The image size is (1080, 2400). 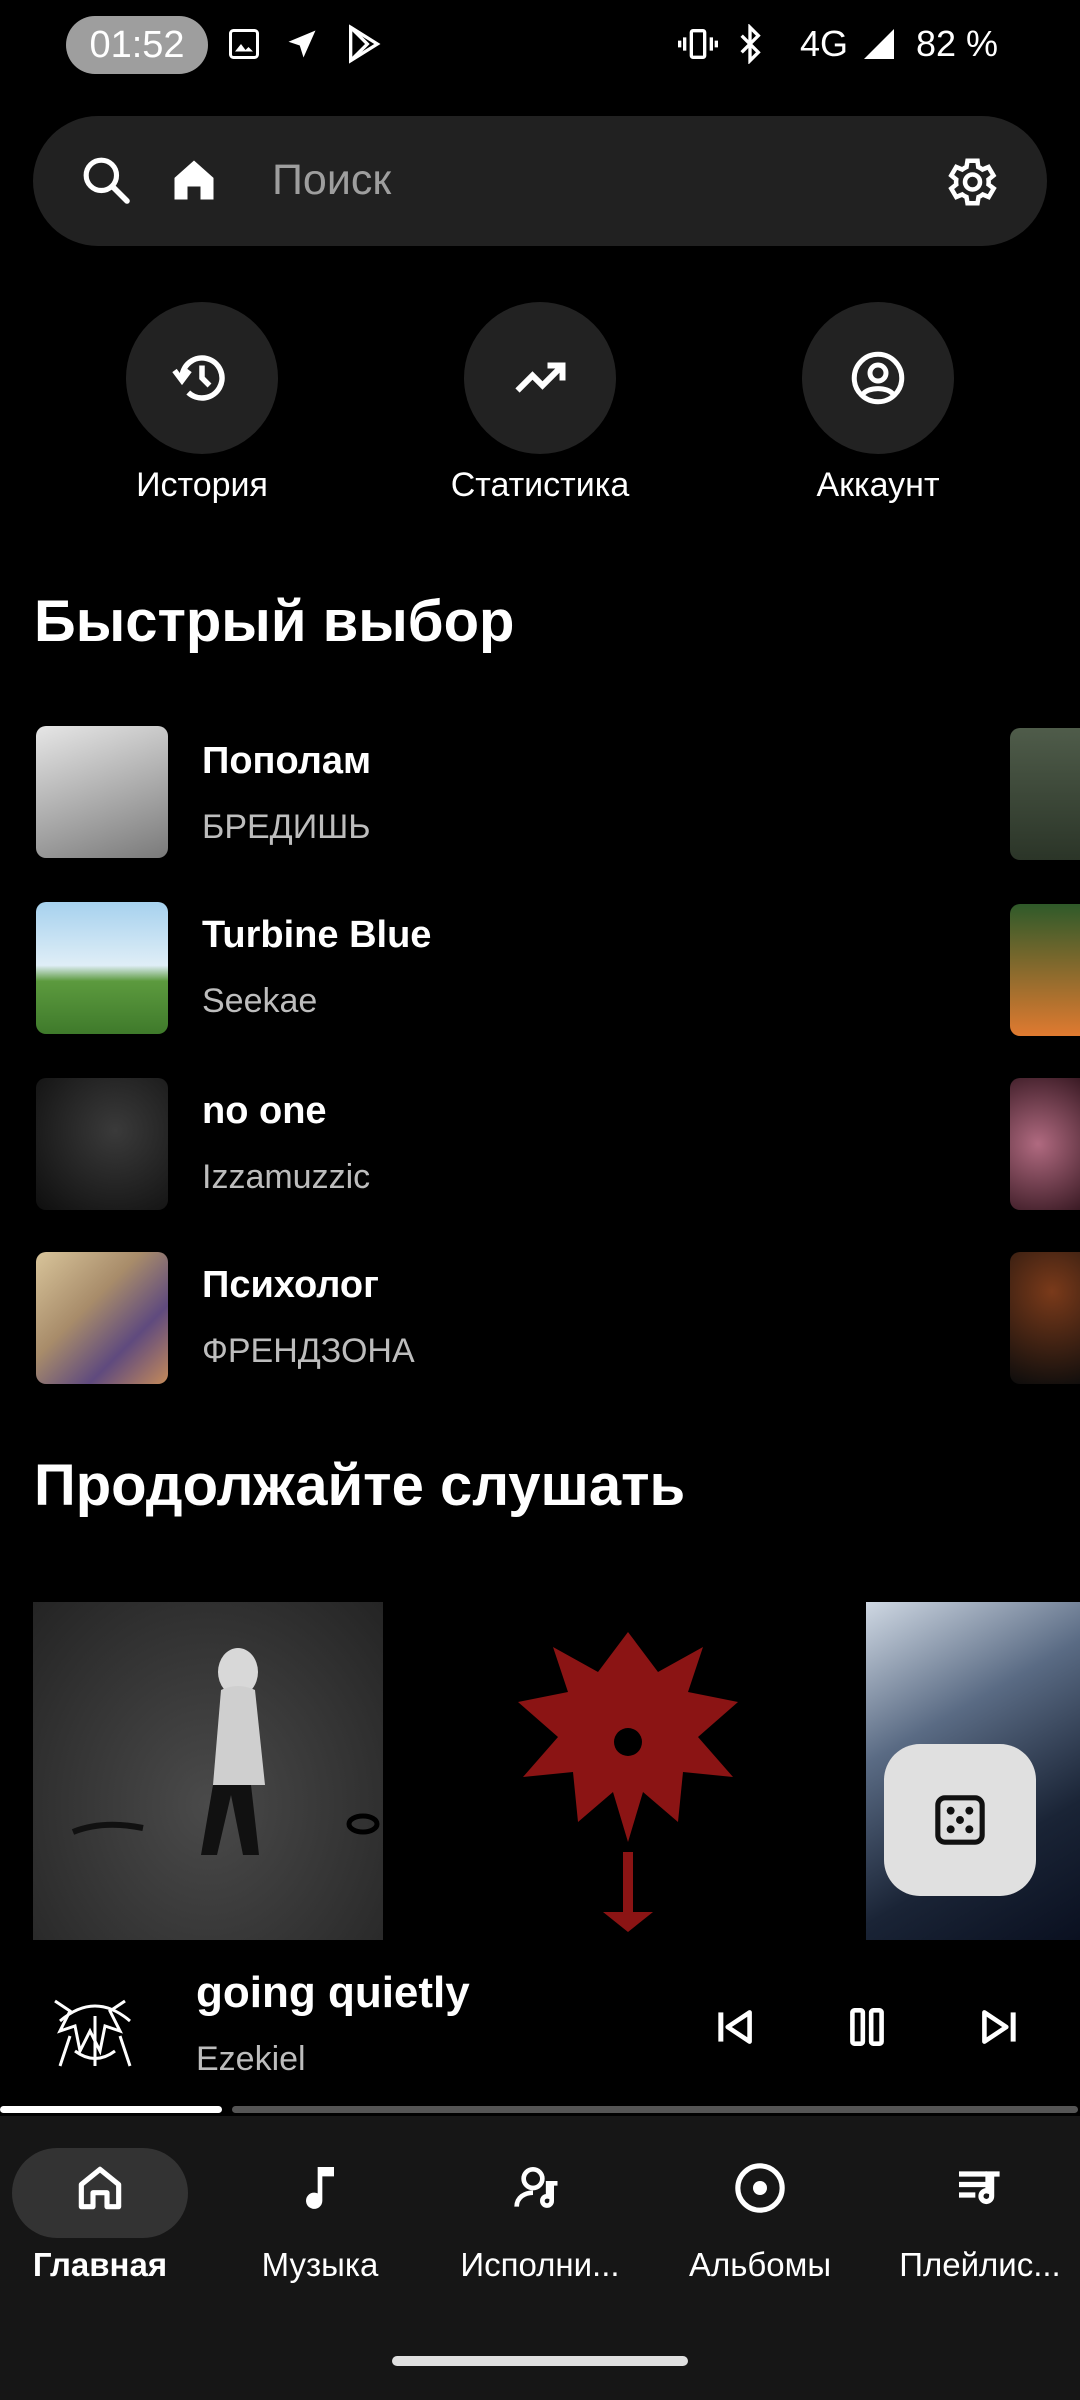 I want to click on track-artist: БРЕДИШЬ, so click(x=286, y=827).